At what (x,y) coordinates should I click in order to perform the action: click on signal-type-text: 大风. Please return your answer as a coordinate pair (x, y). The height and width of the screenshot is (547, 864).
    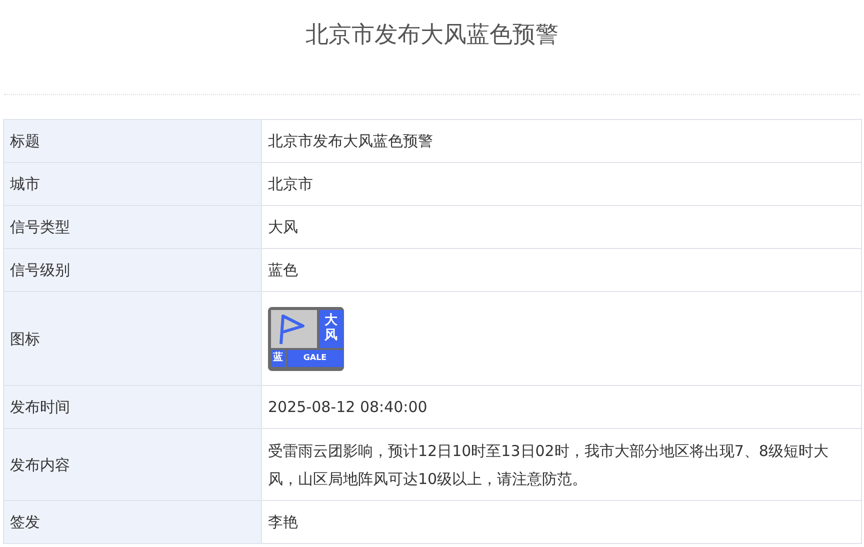
    Looking at the image, I should click on (331, 328).